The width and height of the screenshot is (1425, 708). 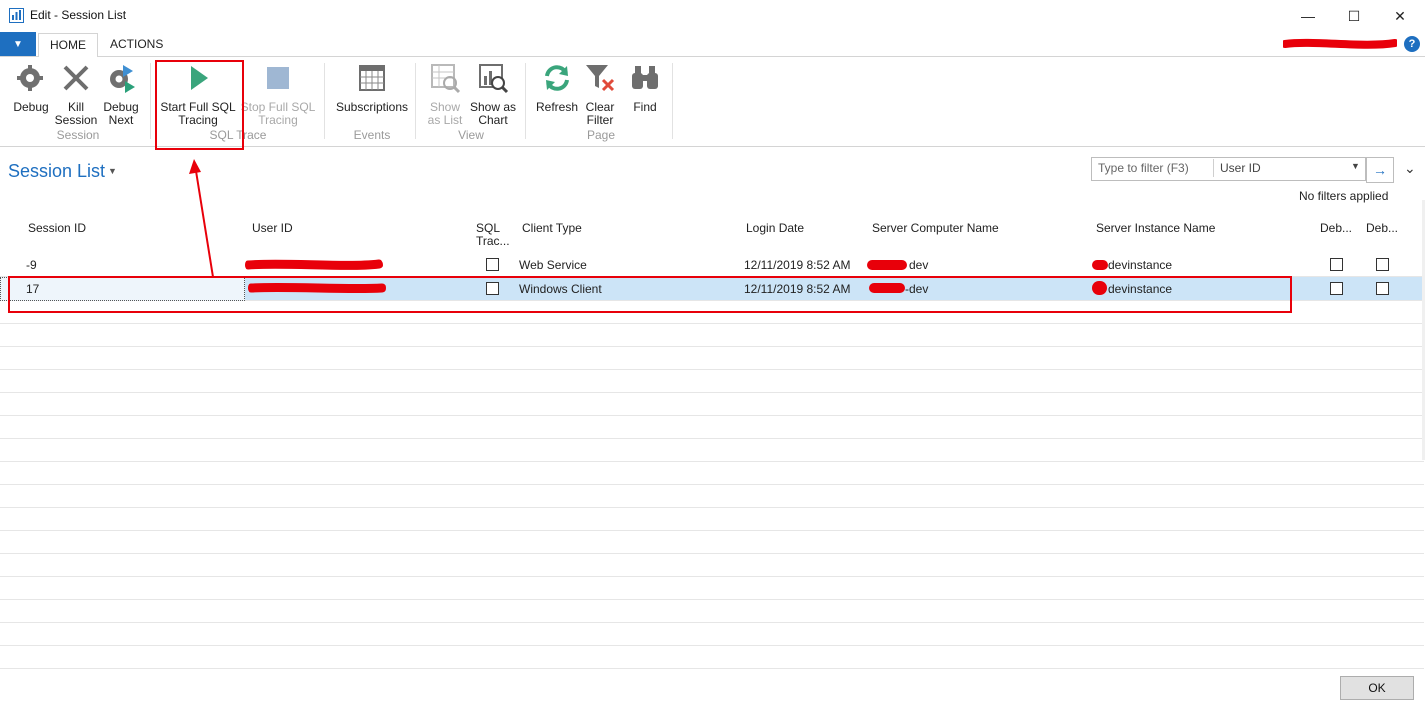 I want to click on refresh-button: Refresh, so click(x=557, y=87).